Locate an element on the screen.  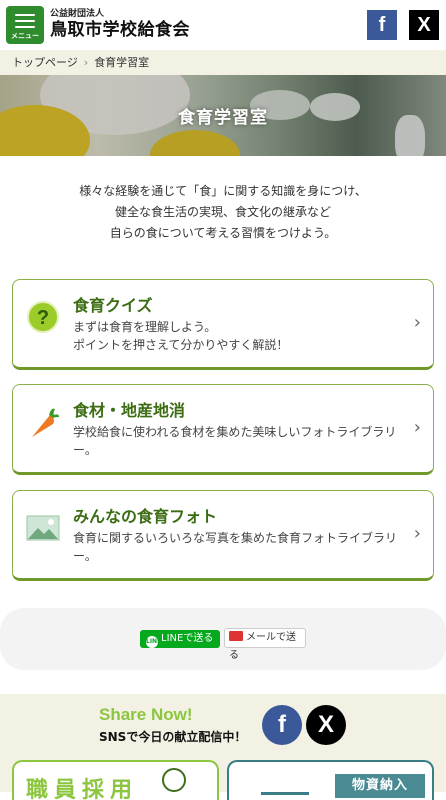
menu-button: メニュー is located at coordinates (25, 25).